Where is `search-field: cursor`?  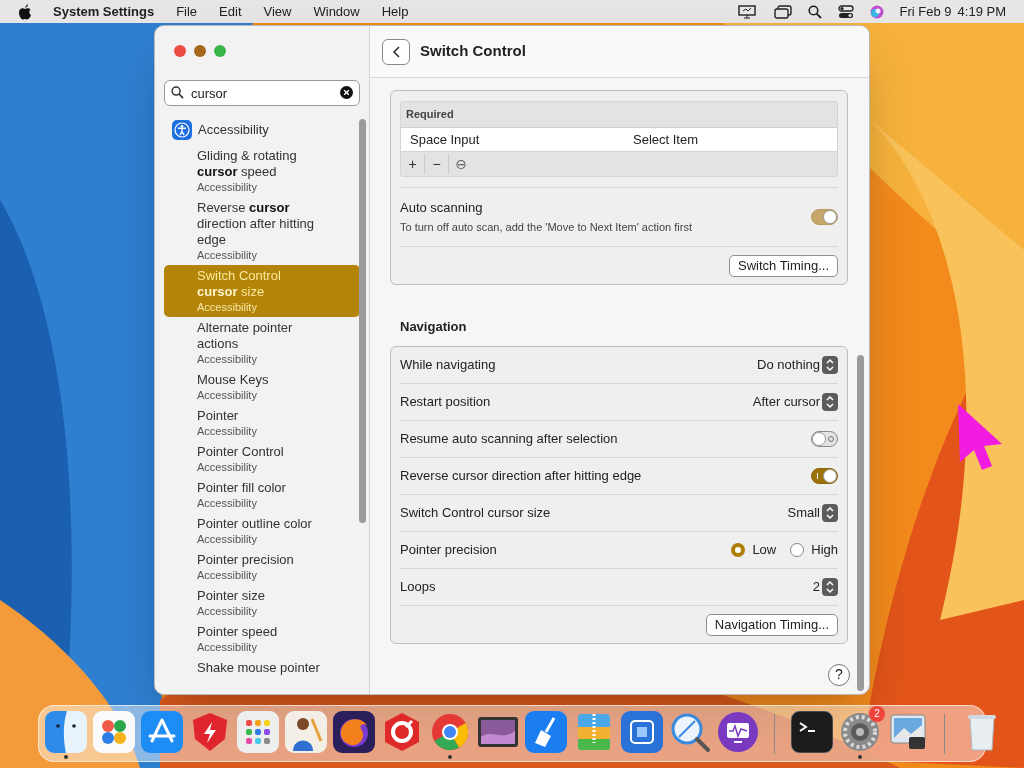 search-field: cursor is located at coordinates (262, 93).